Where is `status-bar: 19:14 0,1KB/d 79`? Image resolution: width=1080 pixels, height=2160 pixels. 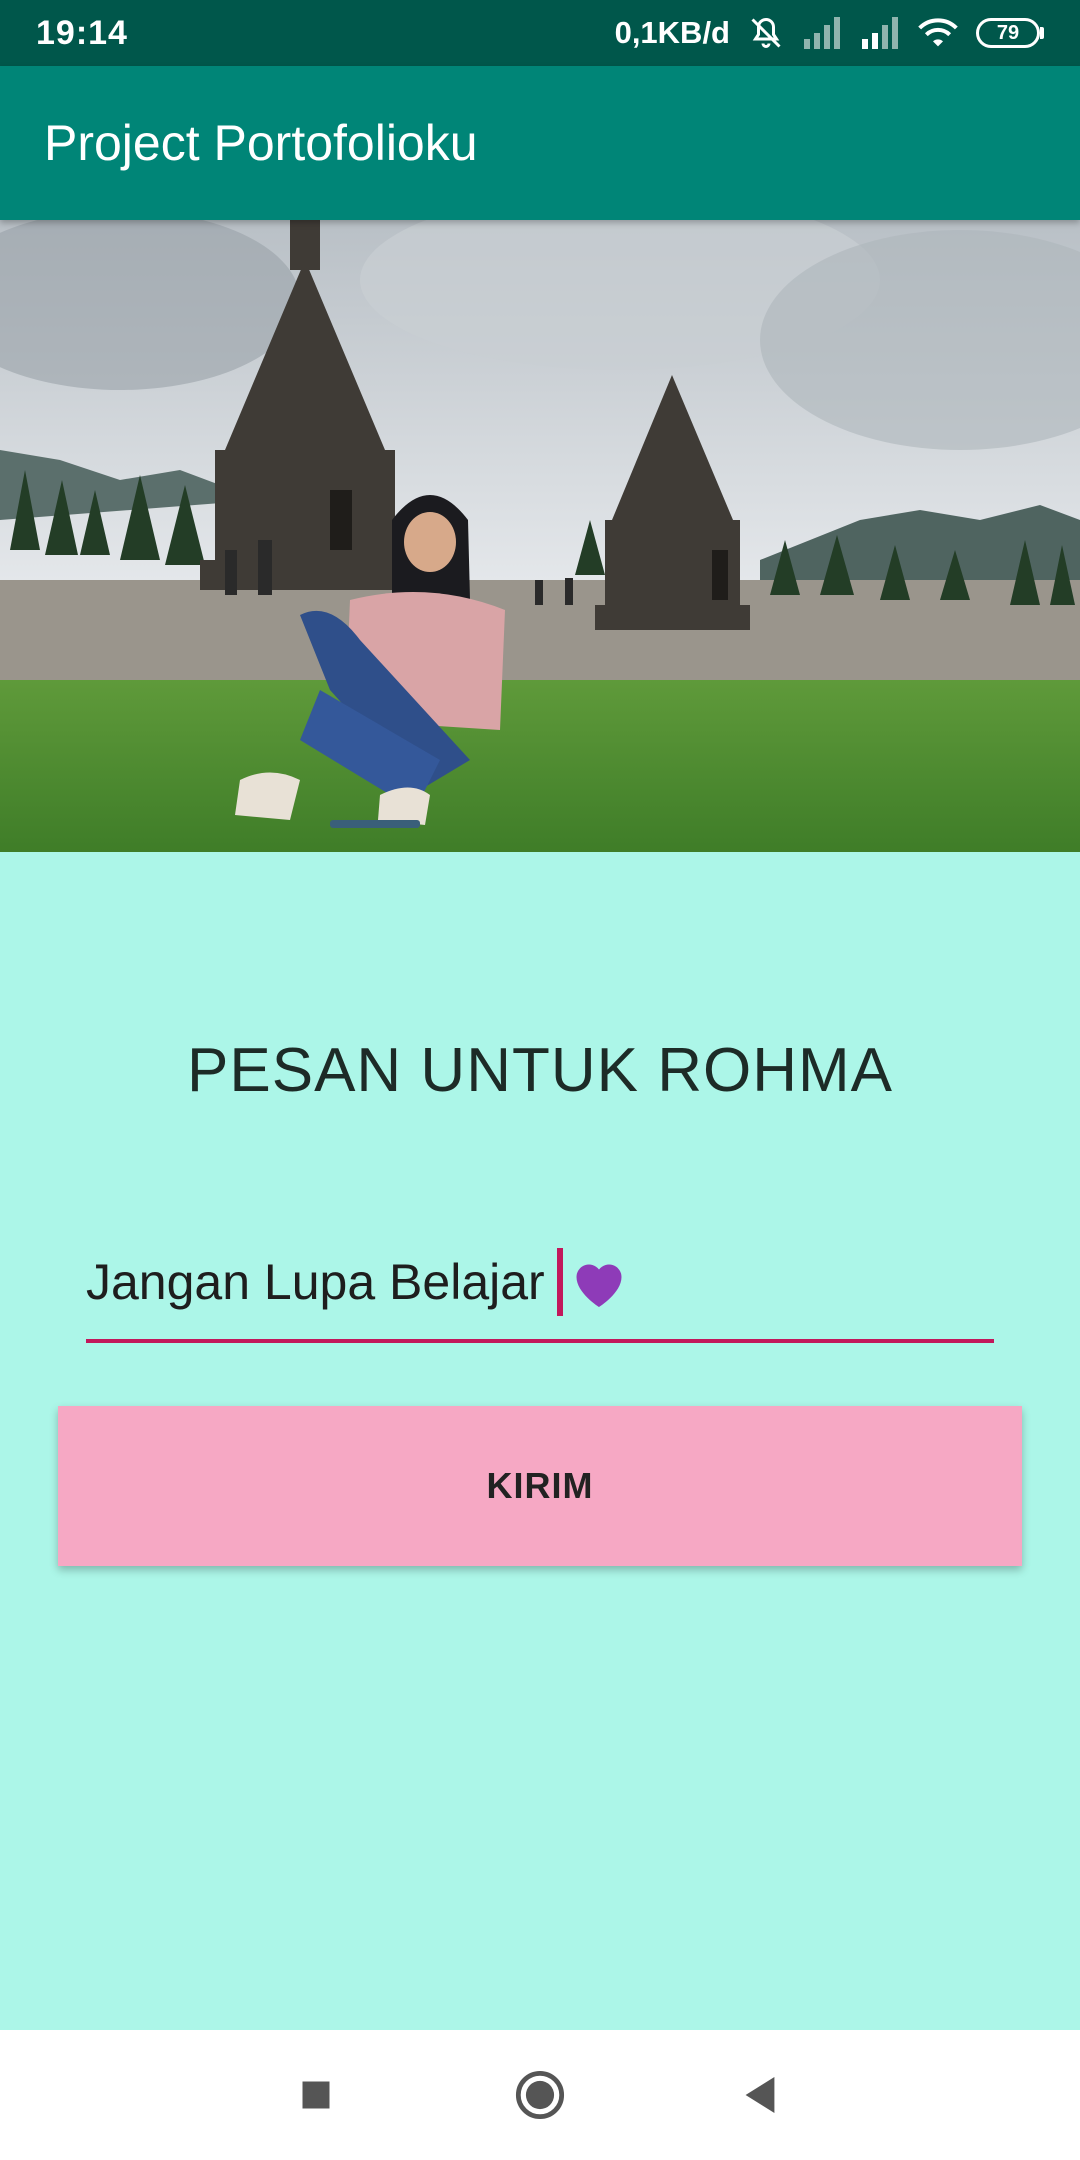 status-bar: 19:14 0,1KB/d 79 is located at coordinates (540, 33).